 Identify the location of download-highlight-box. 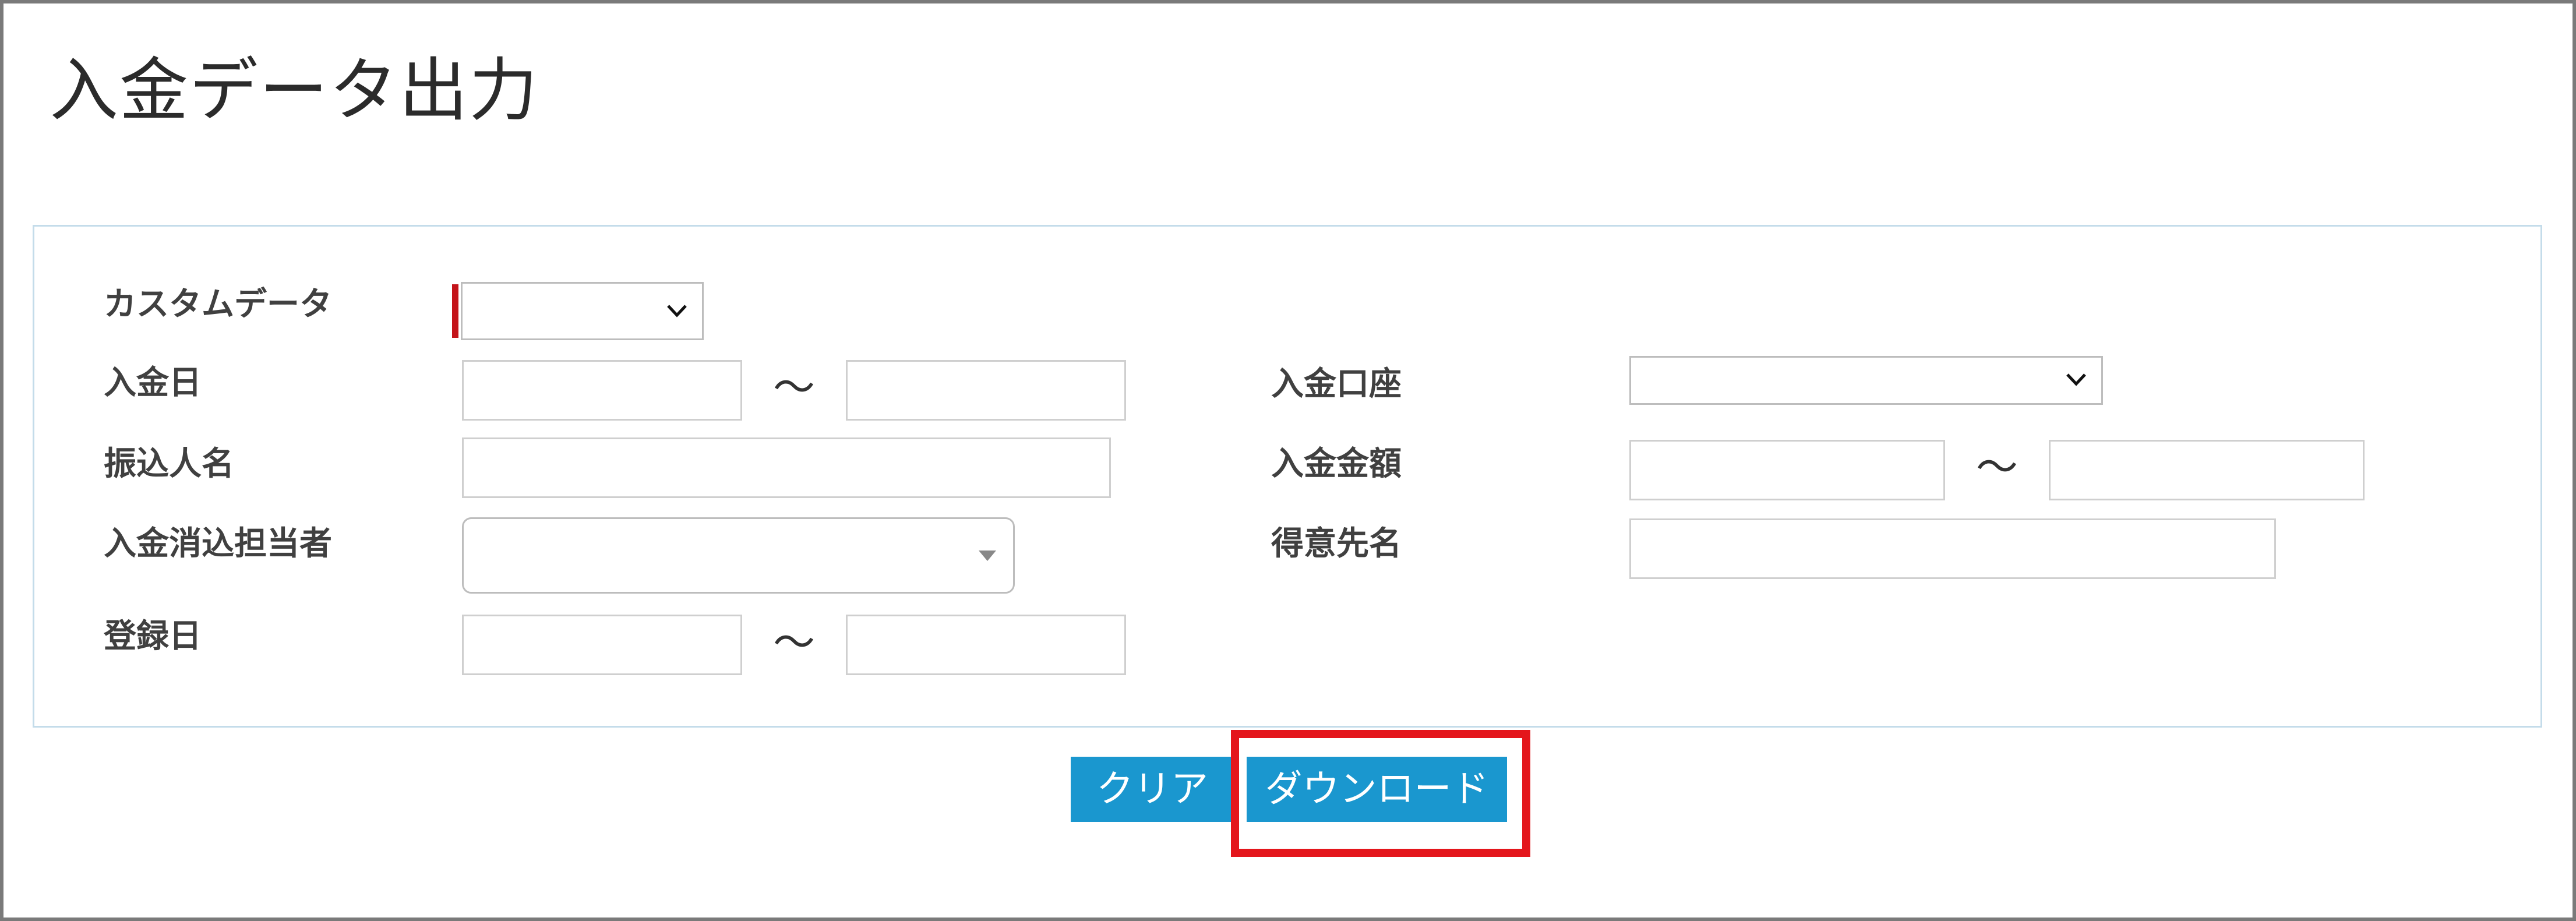
(1381, 793).